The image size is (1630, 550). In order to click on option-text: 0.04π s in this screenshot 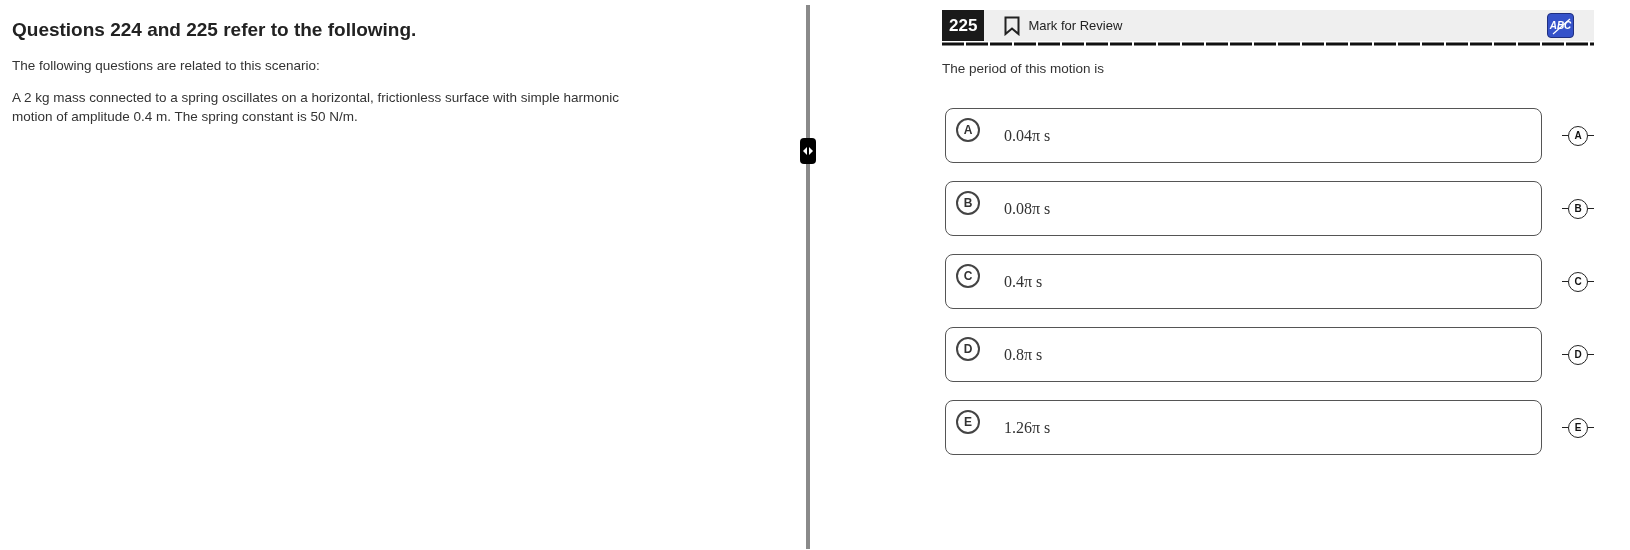, I will do `click(1027, 136)`.